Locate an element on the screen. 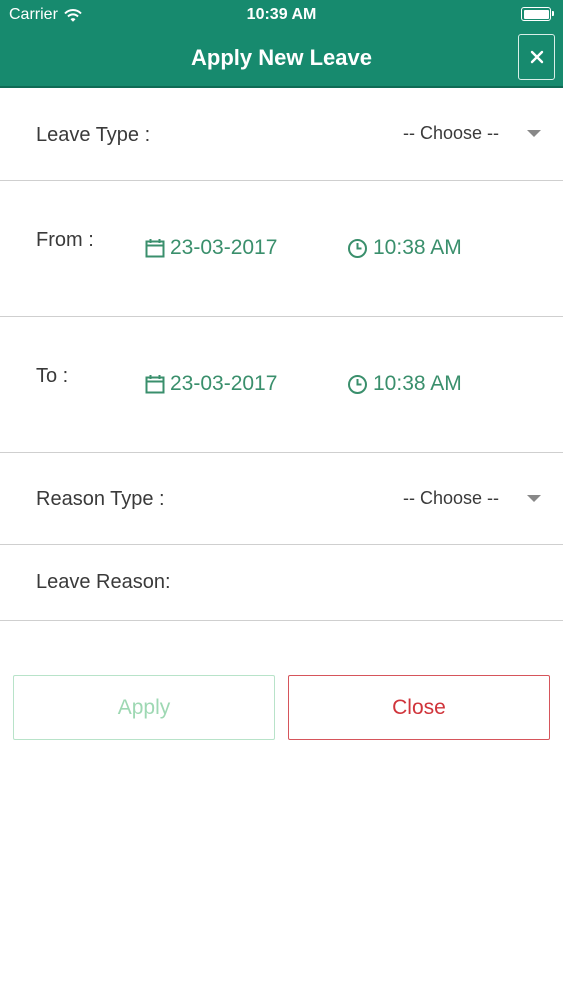  to-time-value: 10:38 AM is located at coordinates (417, 383).